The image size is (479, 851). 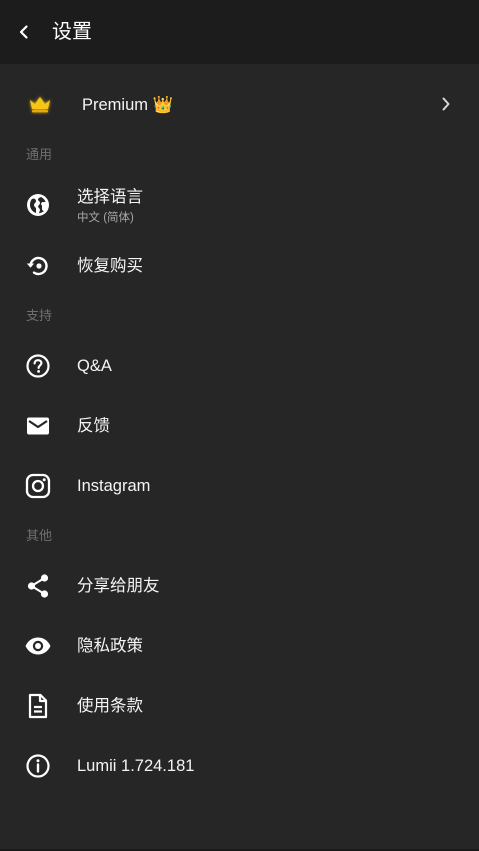 I want to click on language-value: 中文 (简体), so click(x=105, y=218).